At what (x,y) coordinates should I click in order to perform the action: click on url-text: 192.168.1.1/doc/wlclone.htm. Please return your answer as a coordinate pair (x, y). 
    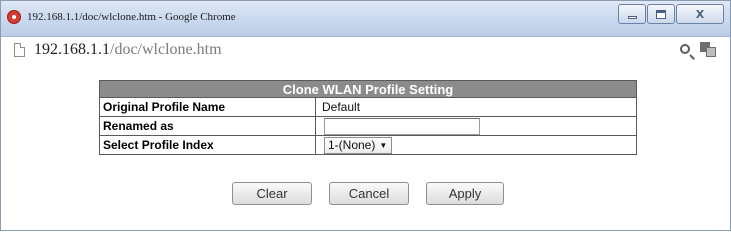
    Looking at the image, I should click on (128, 50).